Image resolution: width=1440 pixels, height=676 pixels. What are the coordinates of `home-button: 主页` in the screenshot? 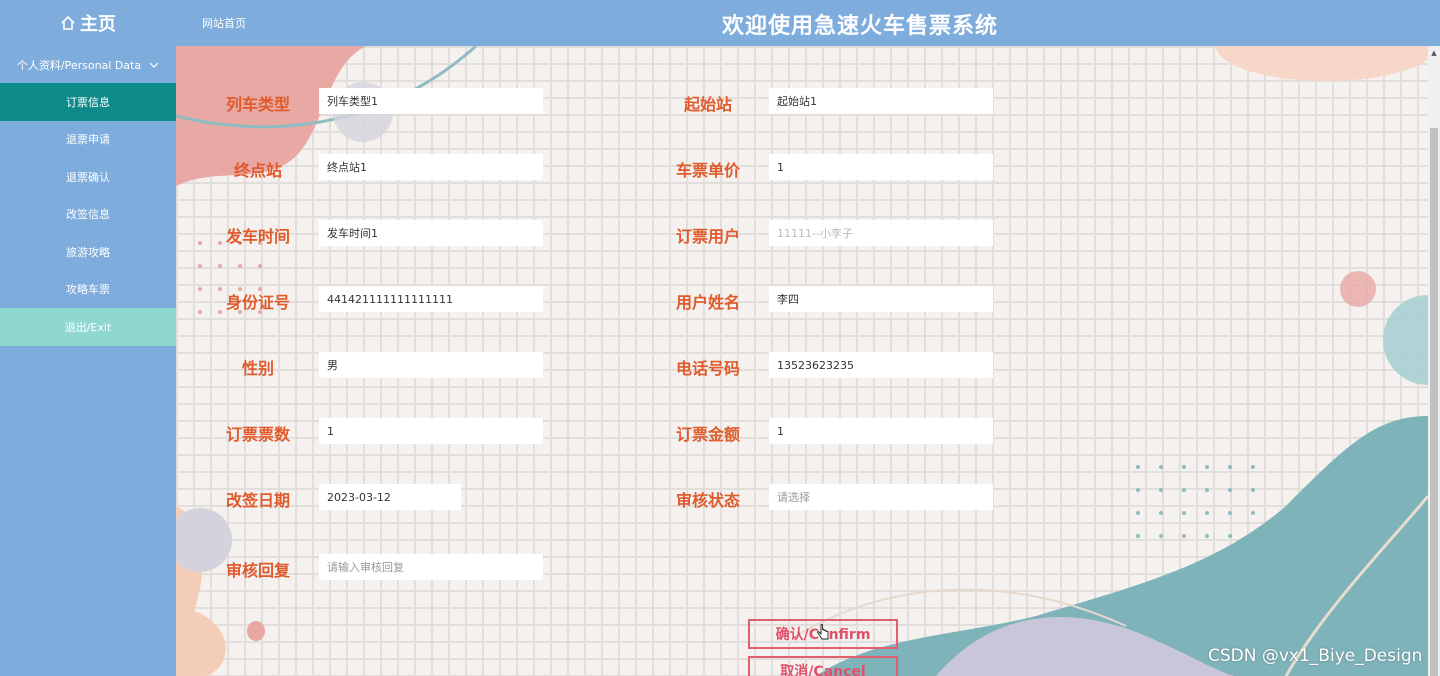 It's located at (88, 23).